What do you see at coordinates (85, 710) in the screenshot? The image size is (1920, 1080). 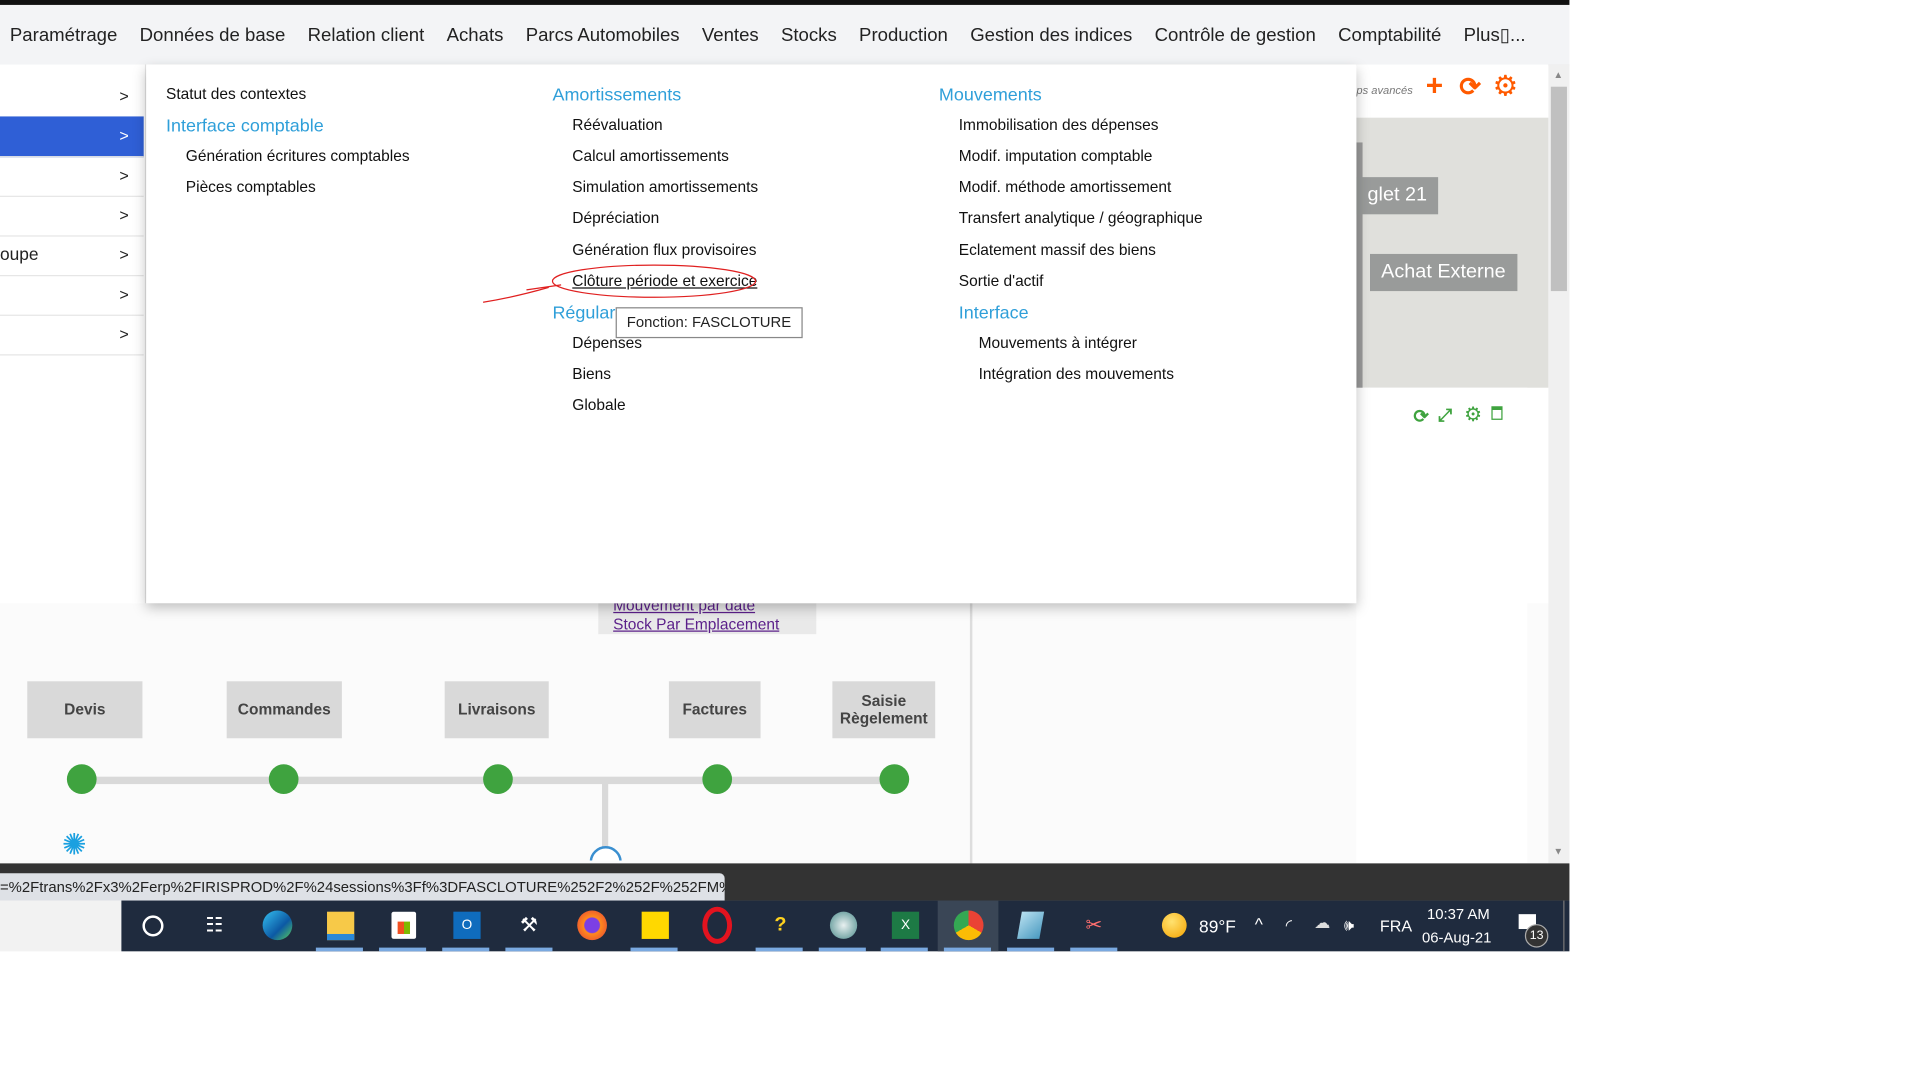 I see `step-devis: Devis` at bounding box center [85, 710].